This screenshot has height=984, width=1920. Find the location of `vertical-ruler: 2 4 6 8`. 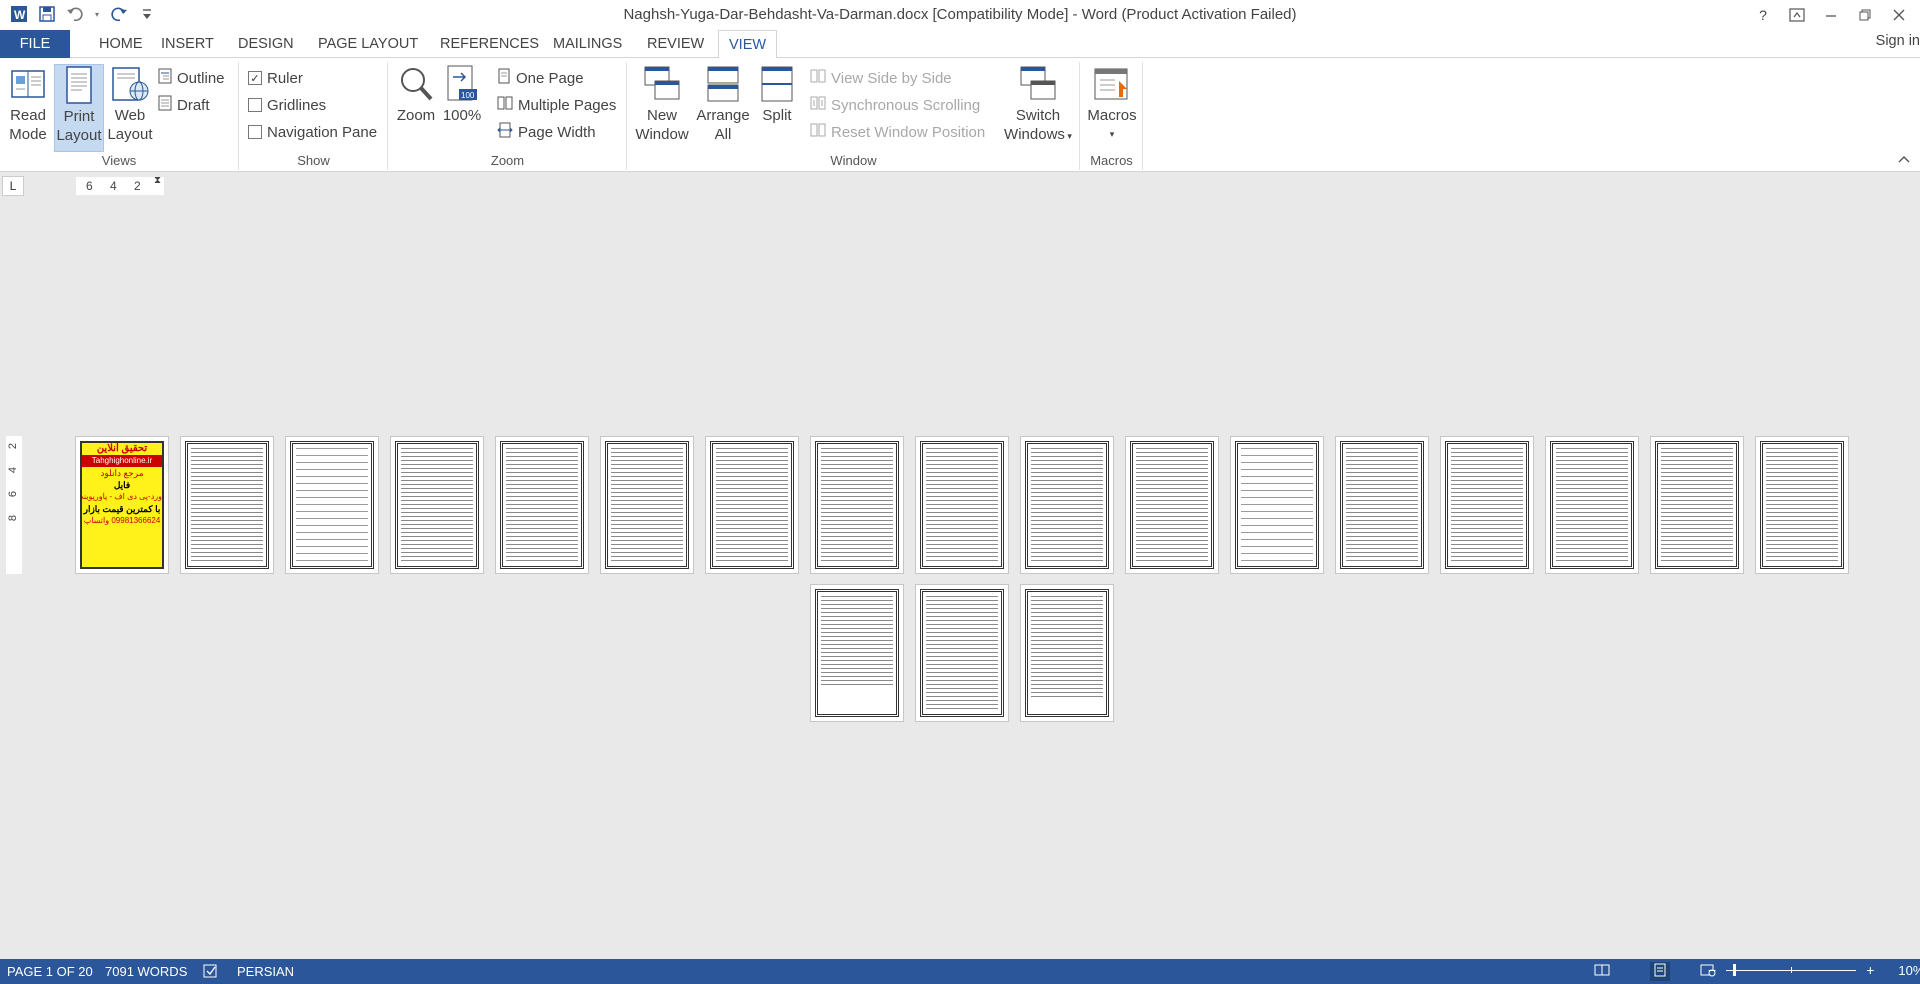

vertical-ruler: 2 4 6 8 is located at coordinates (14, 505).